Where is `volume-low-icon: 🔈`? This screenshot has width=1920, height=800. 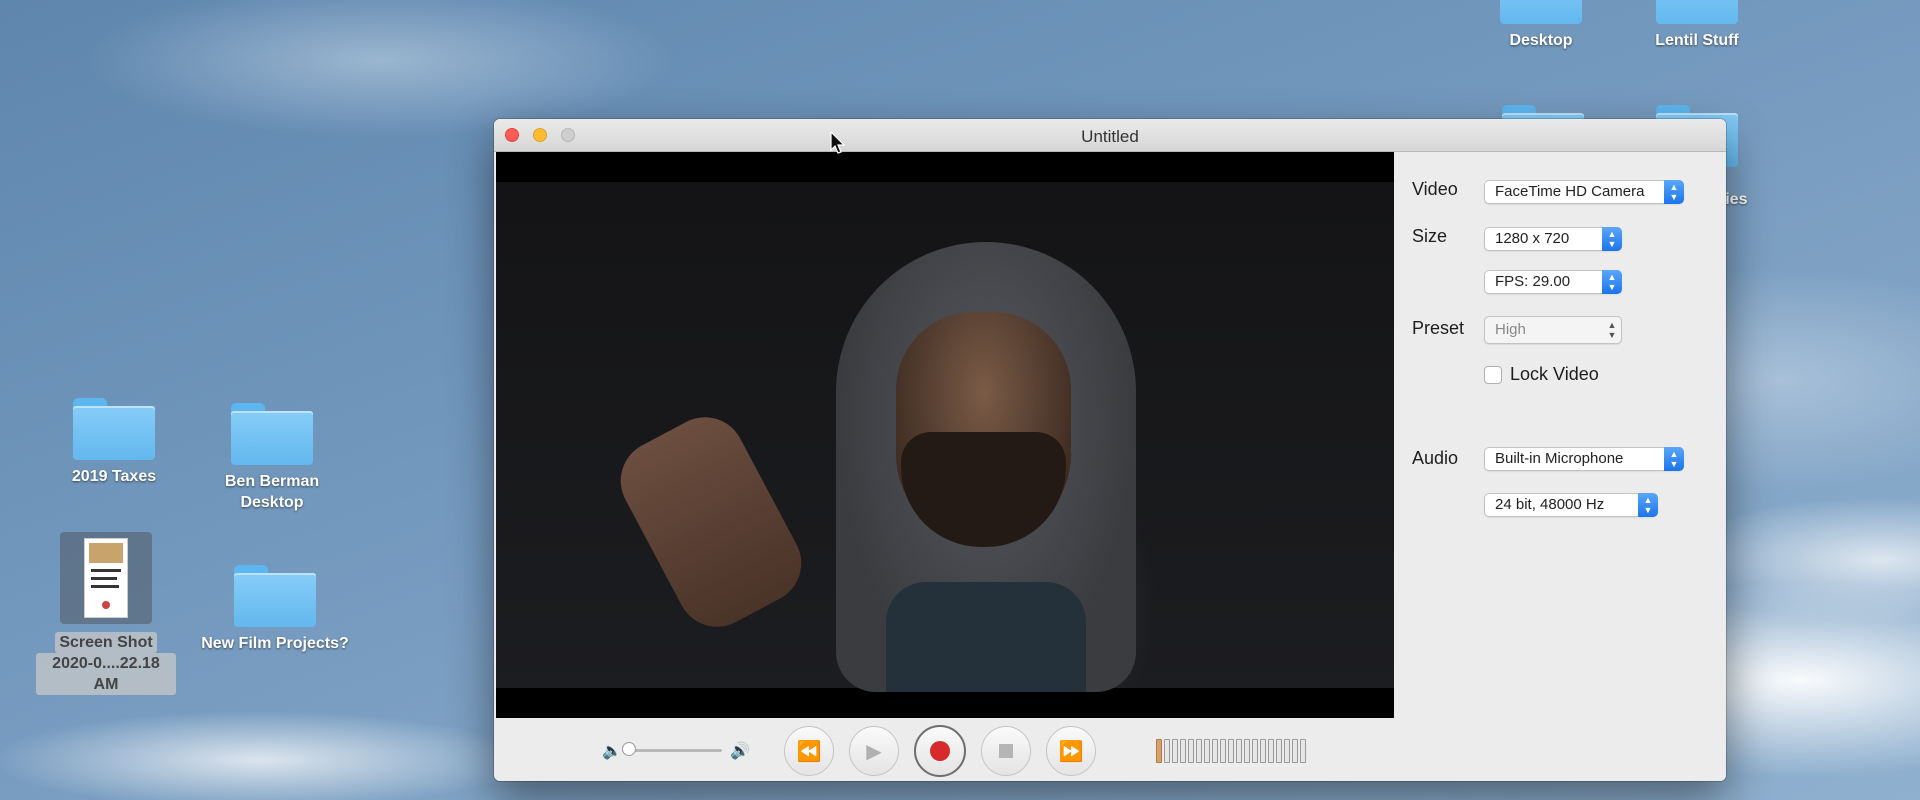 volume-low-icon: 🔈 is located at coordinates (612, 751).